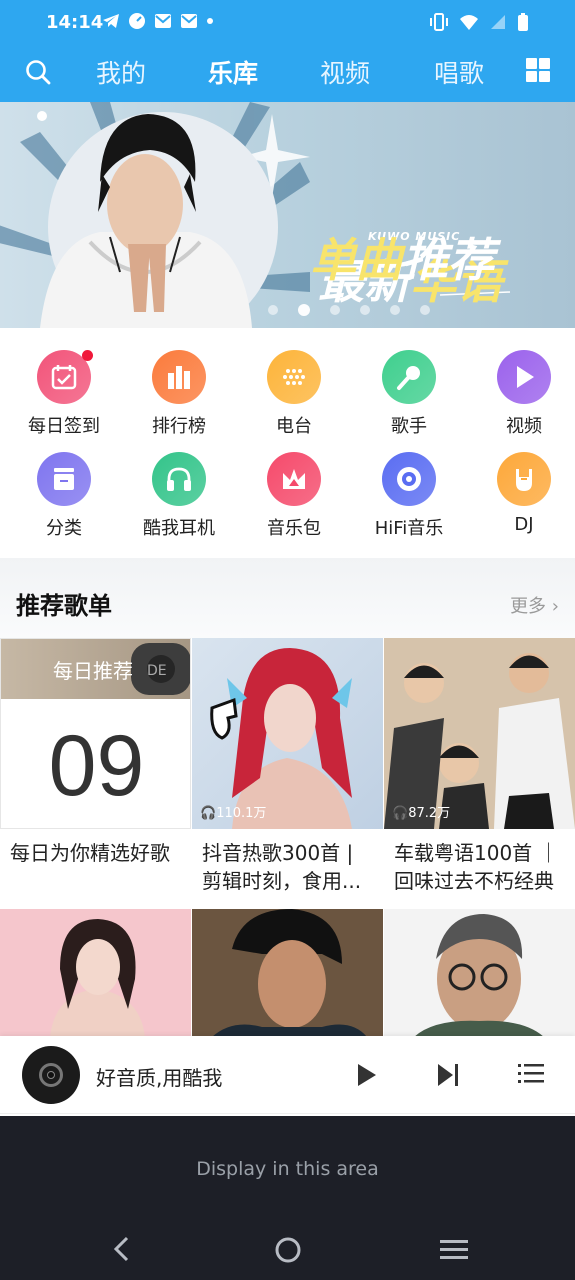 The width and height of the screenshot is (575, 1280). I want to click on vibrate-icon, so click(439, 22).